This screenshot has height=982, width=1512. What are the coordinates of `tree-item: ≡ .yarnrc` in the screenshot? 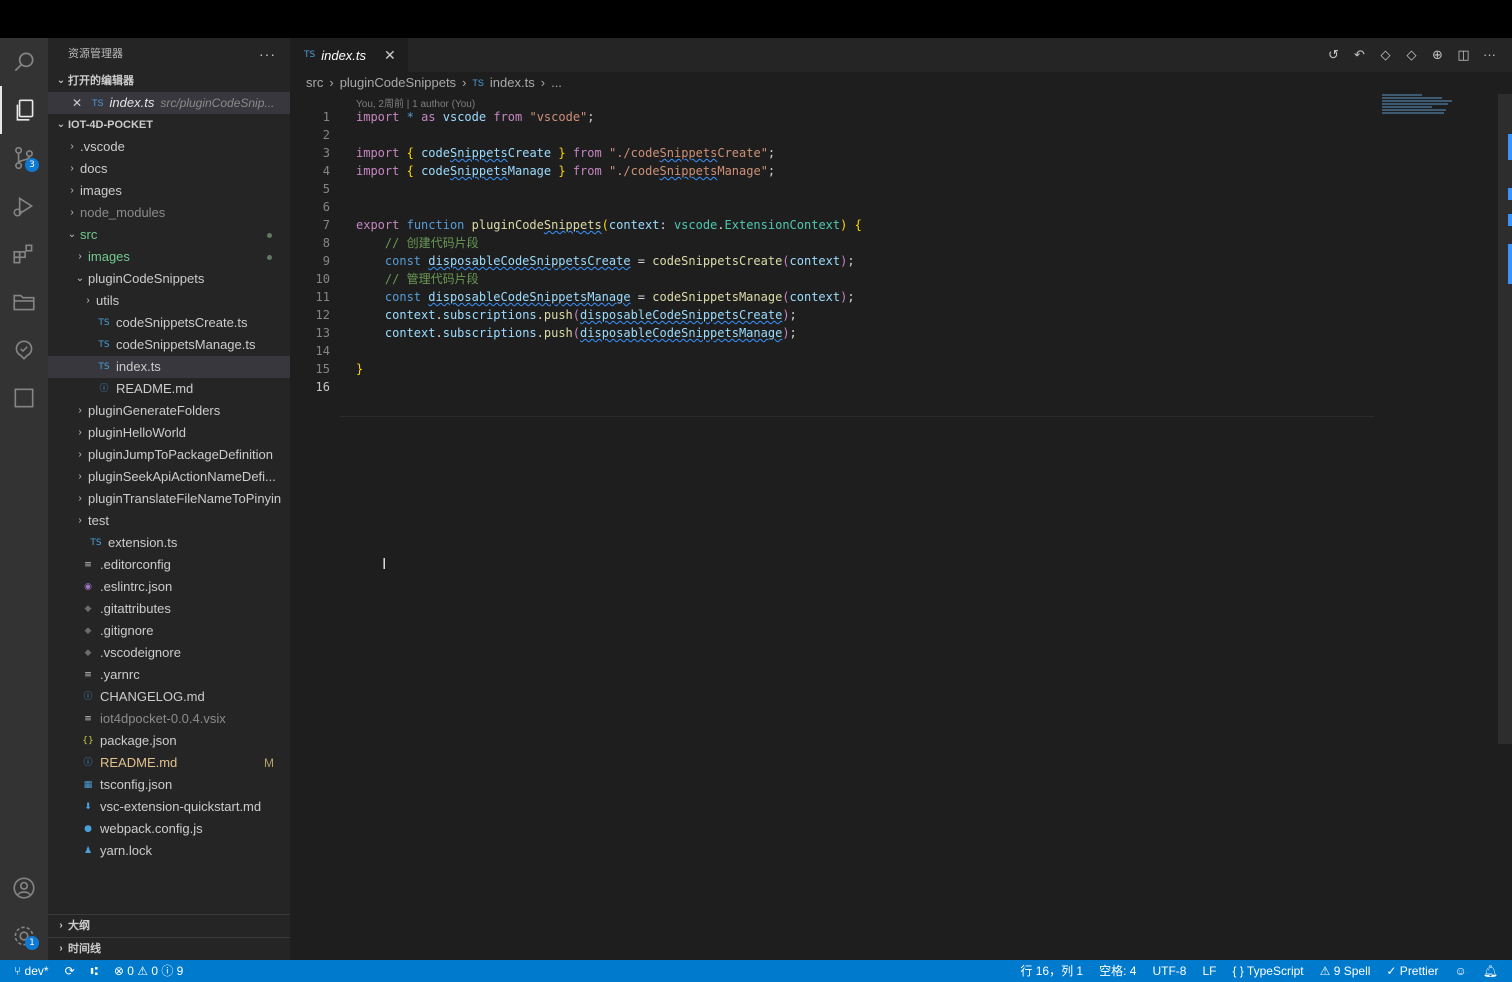 It's located at (169, 675).